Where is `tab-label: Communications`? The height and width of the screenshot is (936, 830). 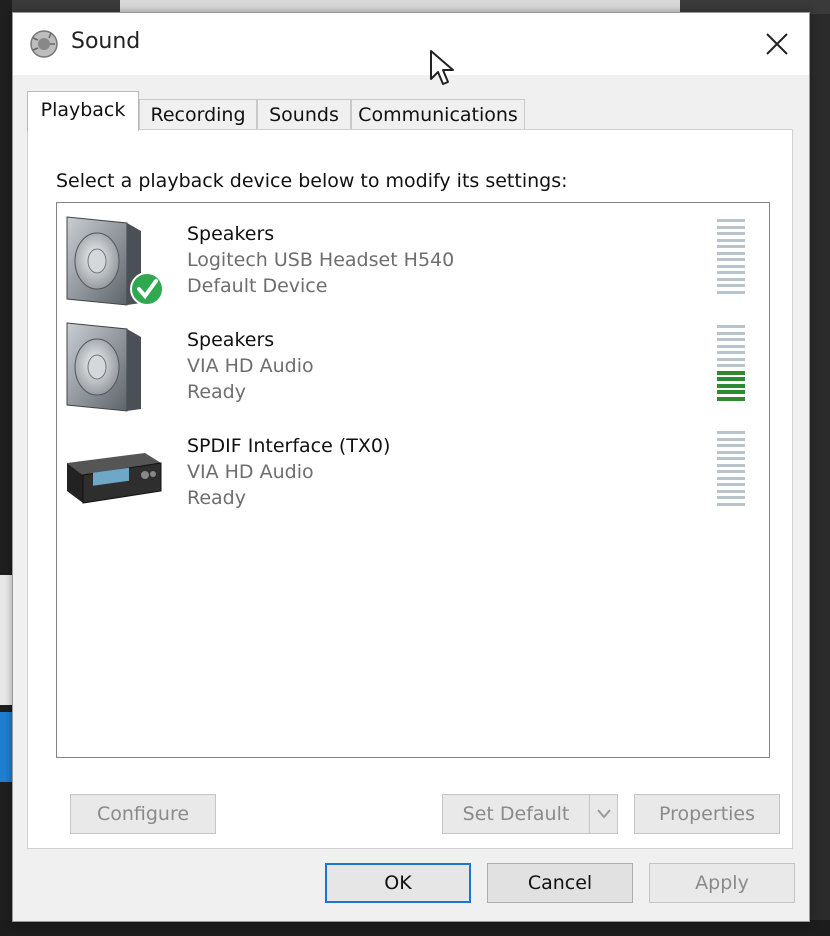
tab-label: Communications is located at coordinates (438, 115).